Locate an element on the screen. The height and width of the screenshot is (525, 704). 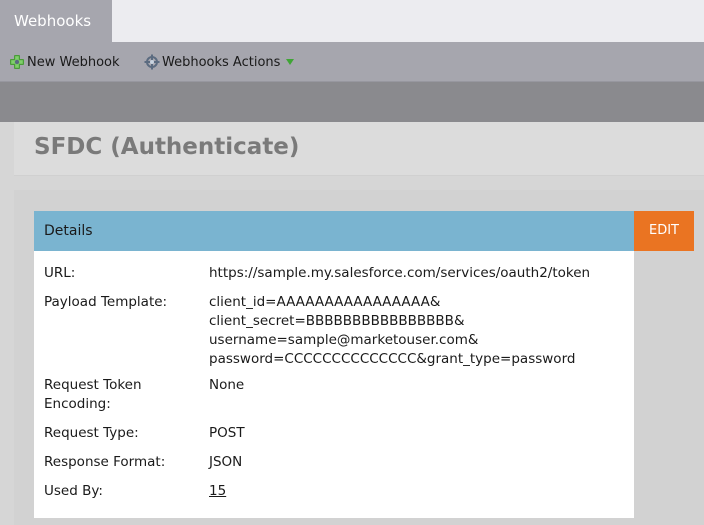
toolbar: New Webhook Webhooks Actions is located at coordinates (352, 62).